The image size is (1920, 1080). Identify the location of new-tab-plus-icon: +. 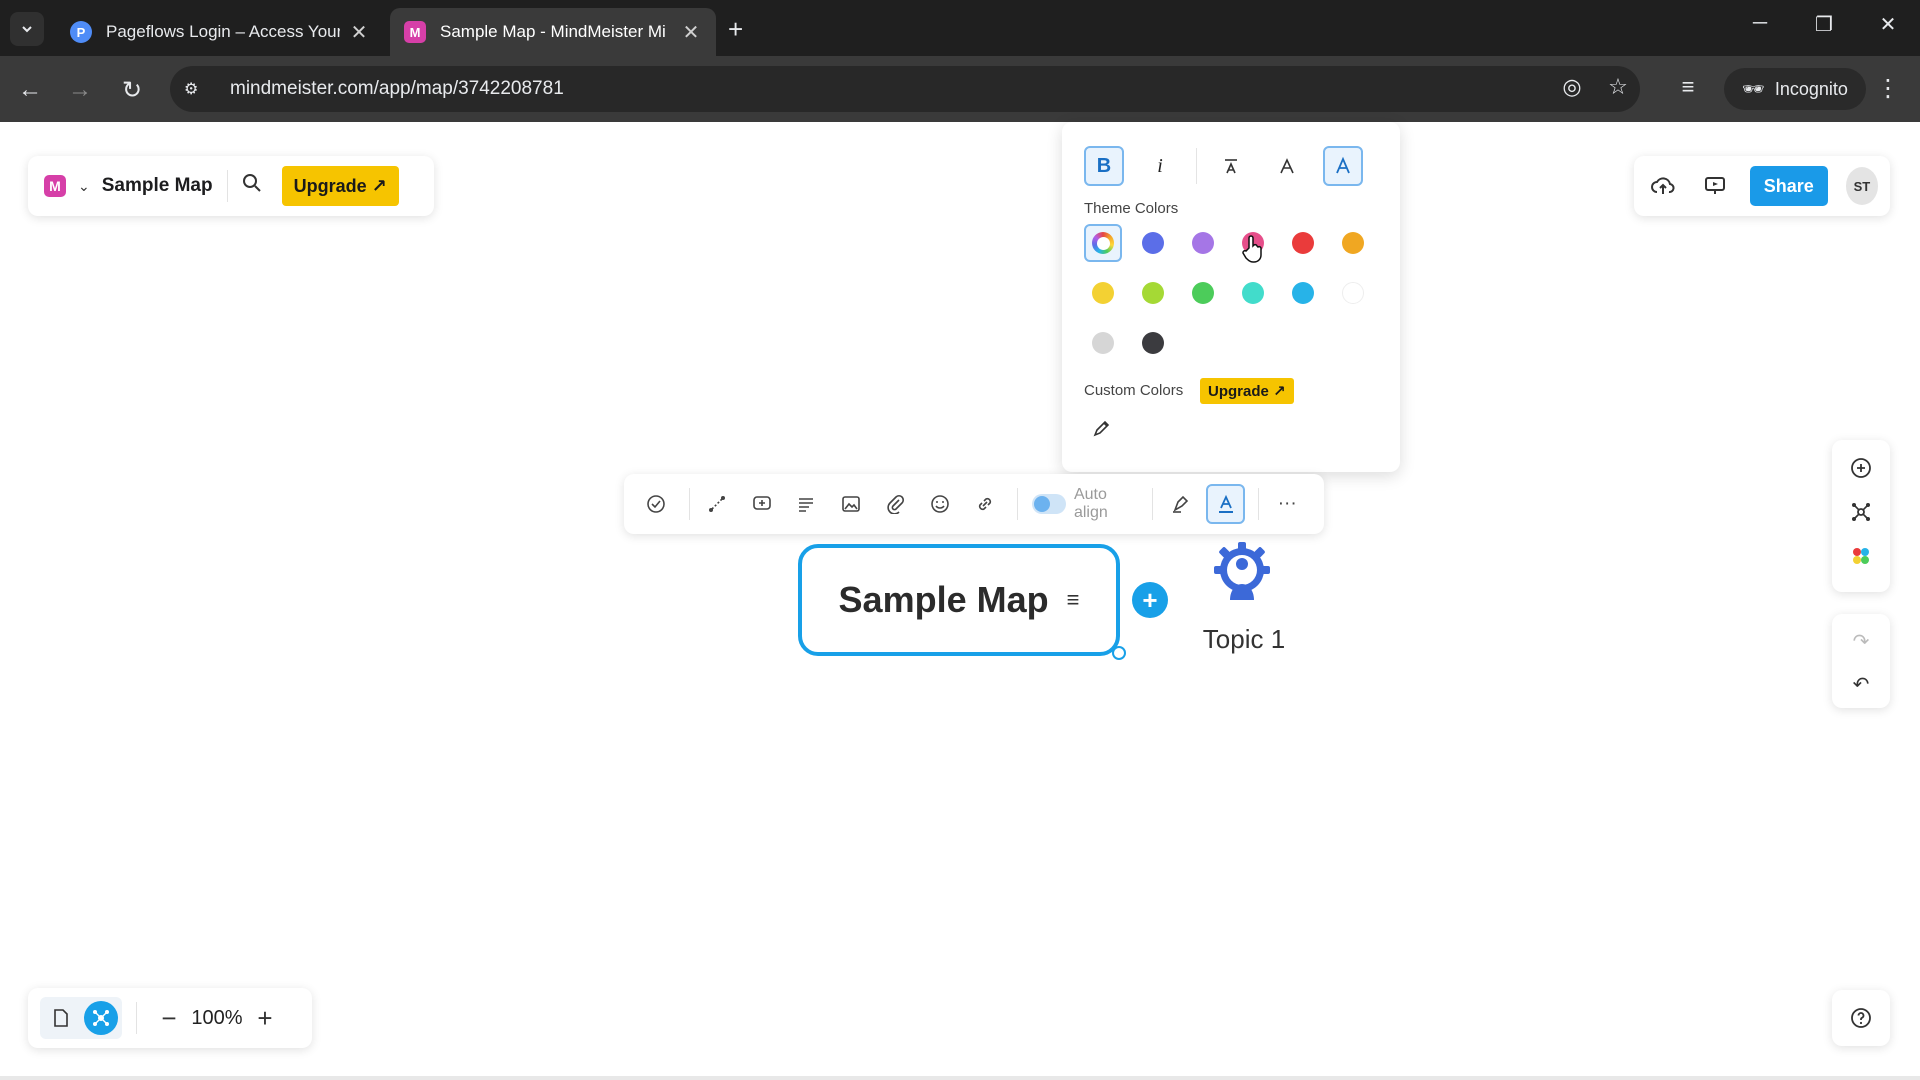
(735, 29).